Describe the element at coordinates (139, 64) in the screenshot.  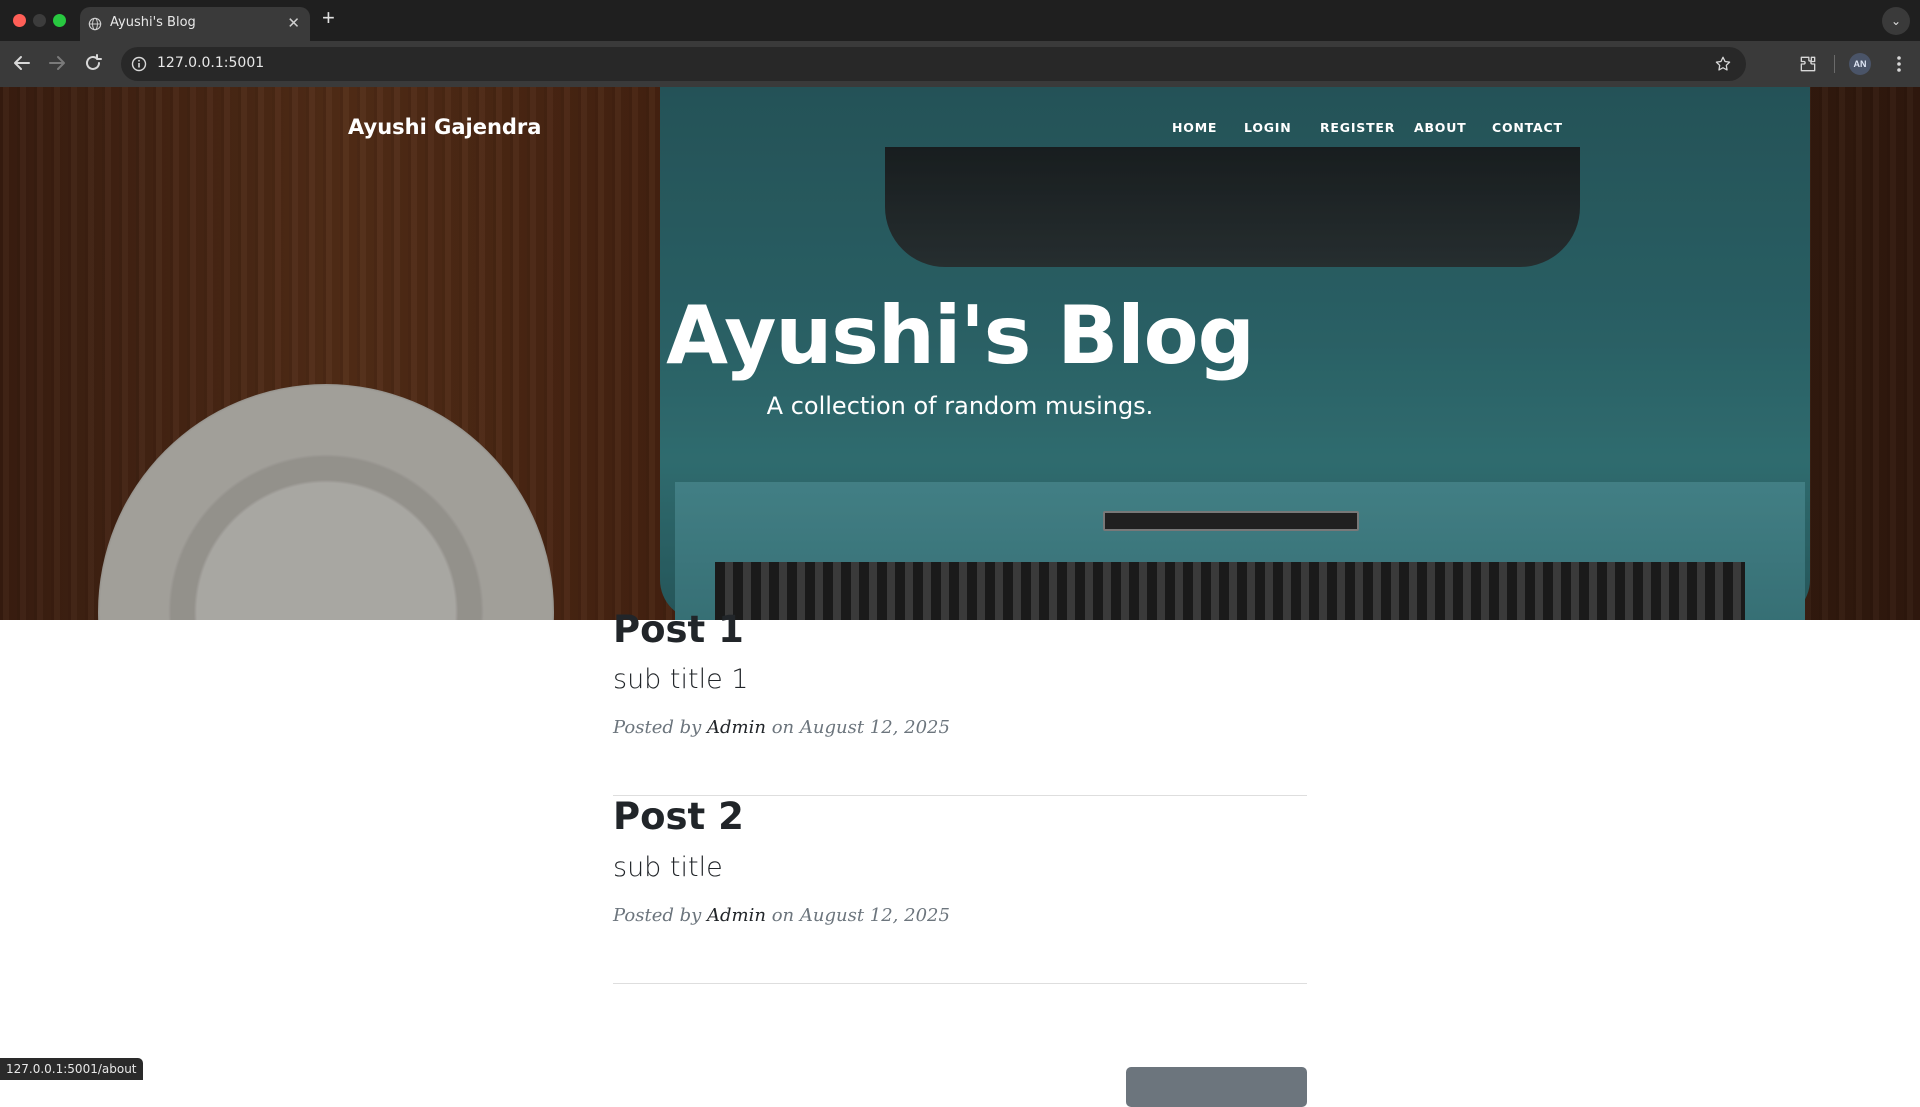
I see `info-icon` at that location.